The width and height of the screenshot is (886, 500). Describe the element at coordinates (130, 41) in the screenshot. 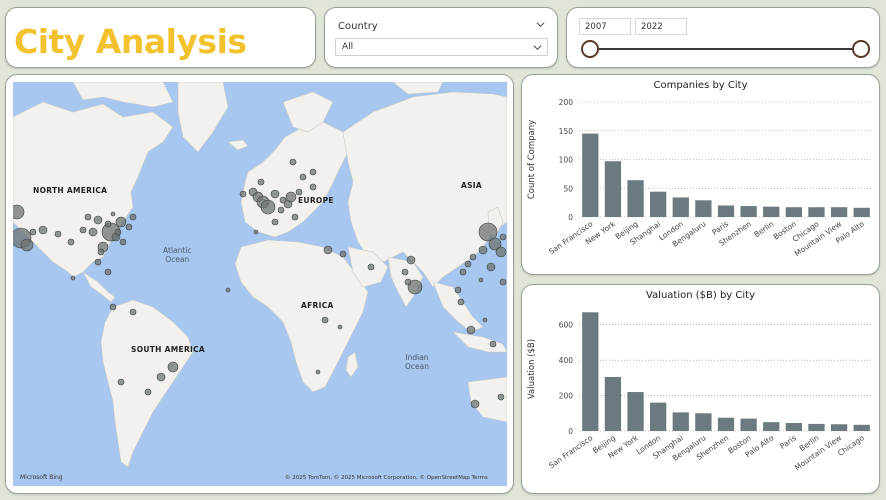

I see `page-title: City Analysis` at that location.